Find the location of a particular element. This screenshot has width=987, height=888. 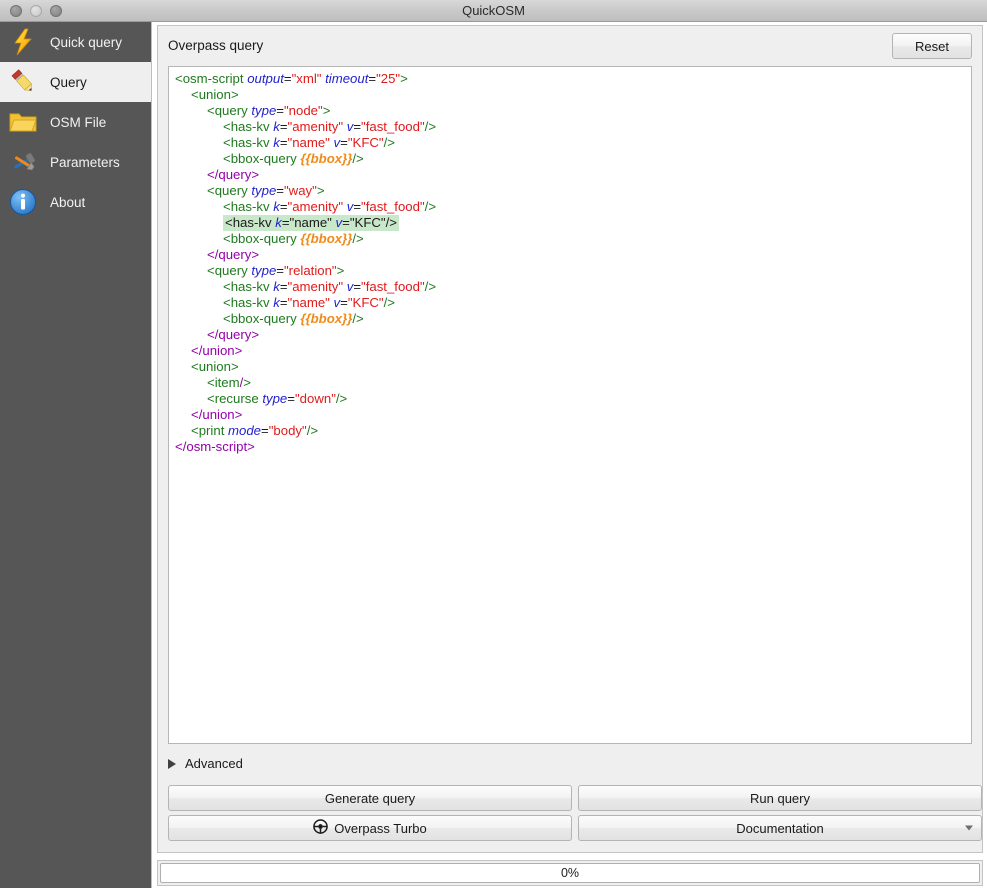

code-line: <query type="node"> is located at coordinates (269, 110).